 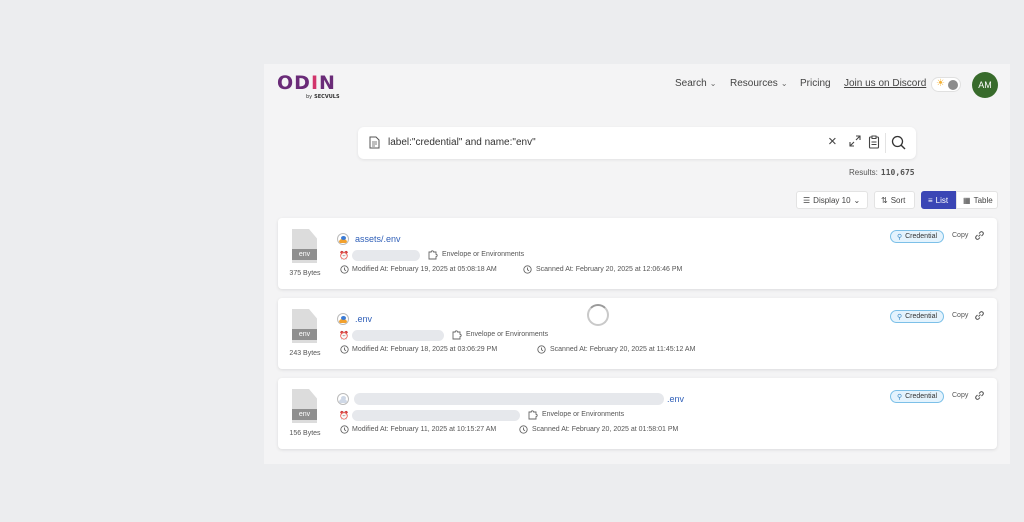 I want to click on document-icon, so click(x=374, y=142).